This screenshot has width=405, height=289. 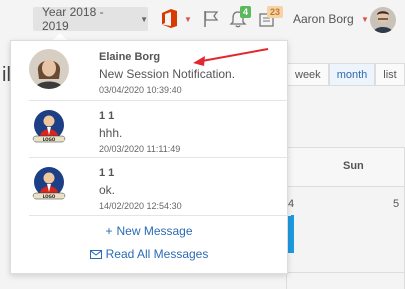 I want to click on message-text: New Session Notification., so click(x=167, y=74).